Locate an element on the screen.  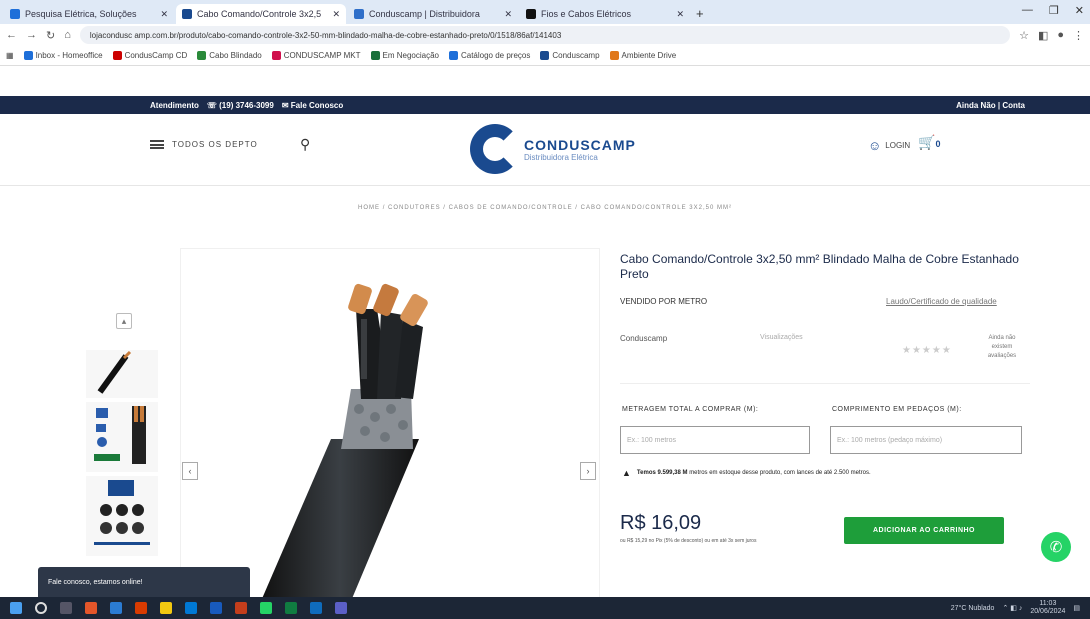
chat-widget: Fale conosco, estamos online! is located at coordinates (144, 582).